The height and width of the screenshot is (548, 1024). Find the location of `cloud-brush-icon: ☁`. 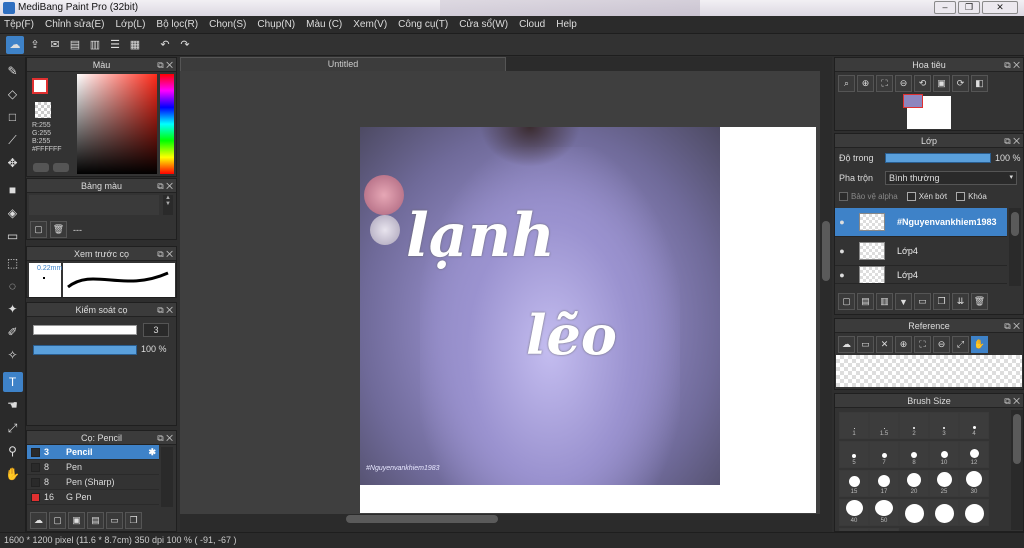

cloud-brush-icon: ☁ is located at coordinates (38, 520).